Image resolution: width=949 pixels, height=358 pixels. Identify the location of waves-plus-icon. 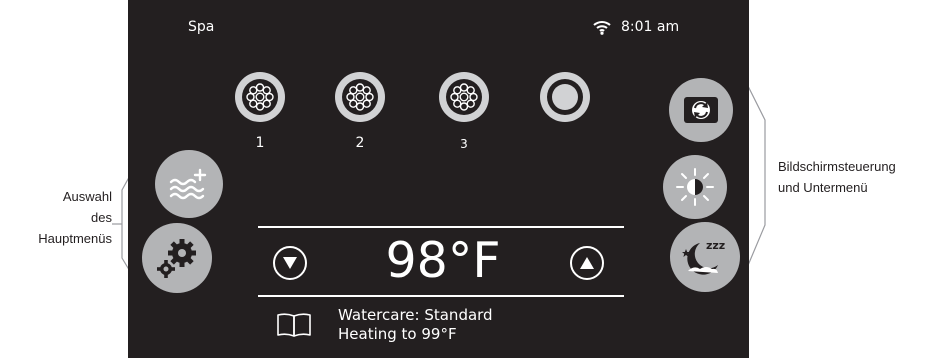
(188, 184).